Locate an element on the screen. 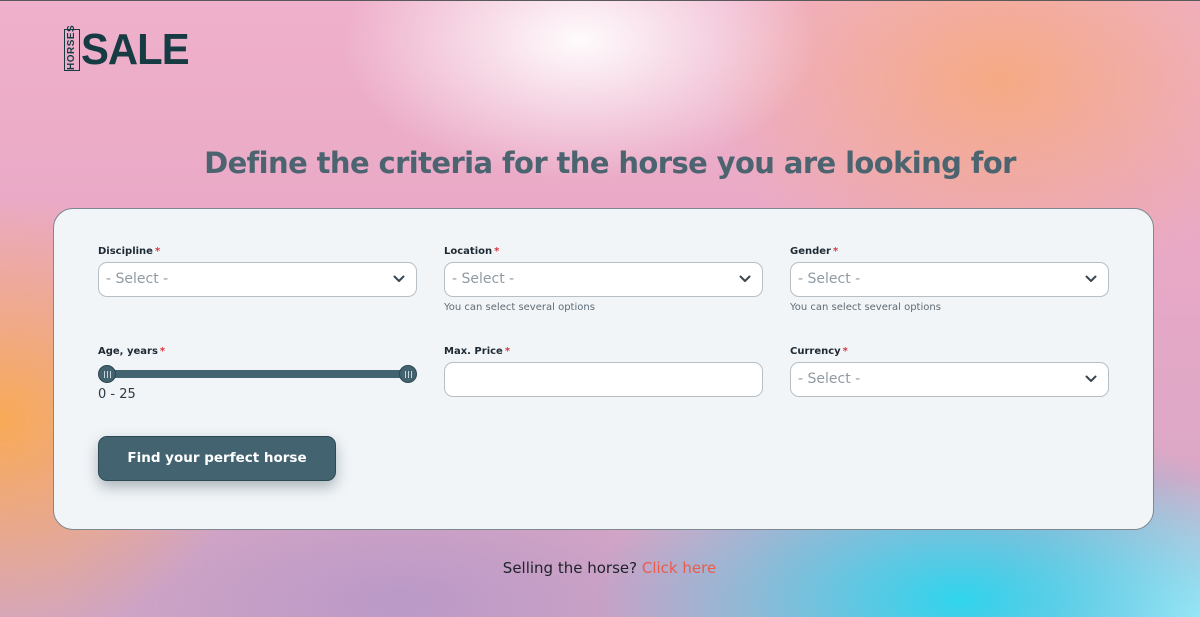 This screenshot has height=617, width=1200. seller-link: Click here is located at coordinates (679, 568).